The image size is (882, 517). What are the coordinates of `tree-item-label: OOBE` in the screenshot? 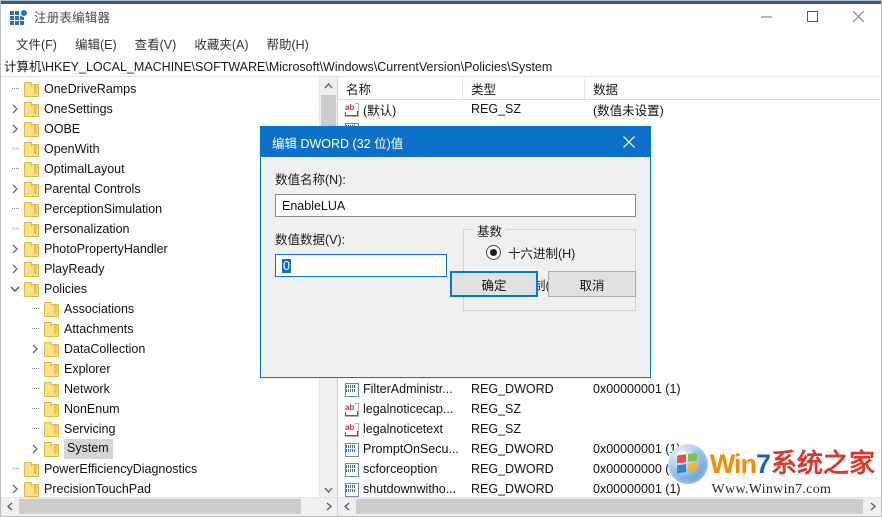 It's located at (62, 128).